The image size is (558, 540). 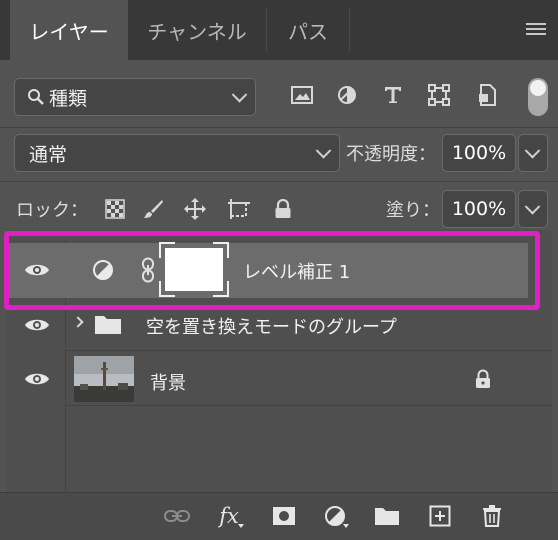 I want to click on fx-label: fx, so click(x=229, y=516).